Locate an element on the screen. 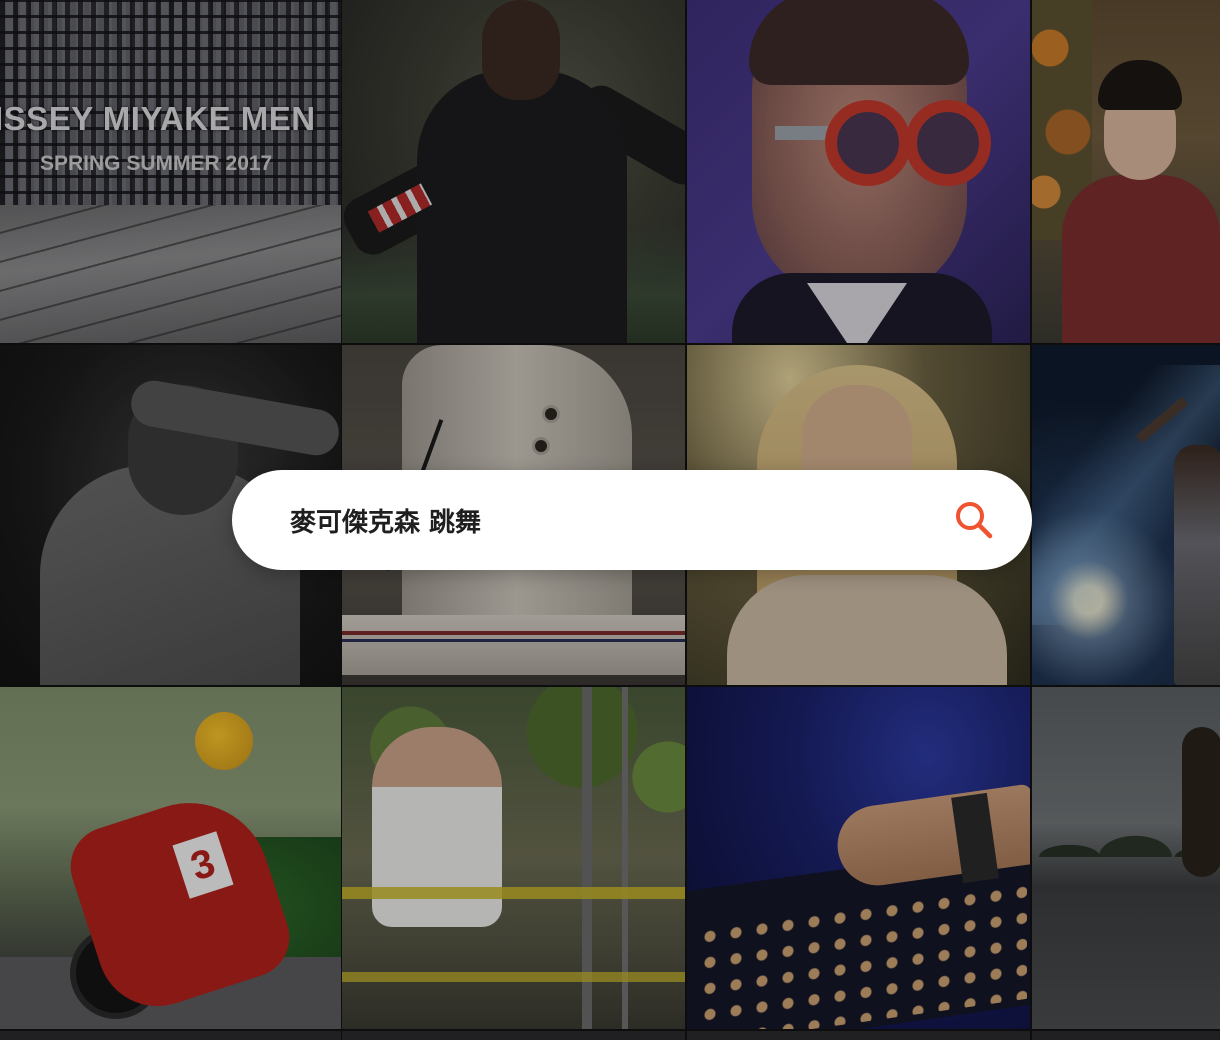 Image resolution: width=1220 pixels, height=1040 pixels. search-bar is located at coordinates (632, 520).